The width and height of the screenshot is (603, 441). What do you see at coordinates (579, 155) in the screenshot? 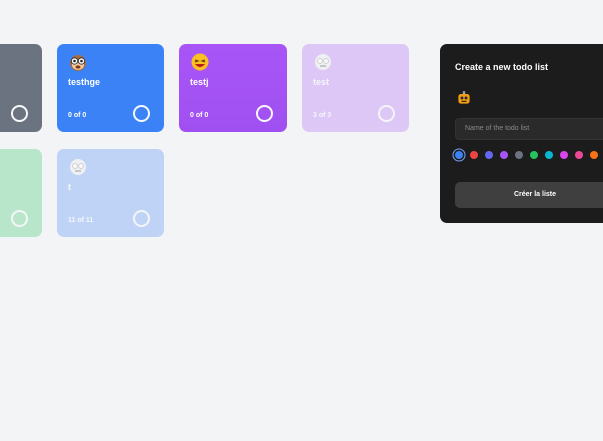
I see `color-swatch-pink` at bounding box center [579, 155].